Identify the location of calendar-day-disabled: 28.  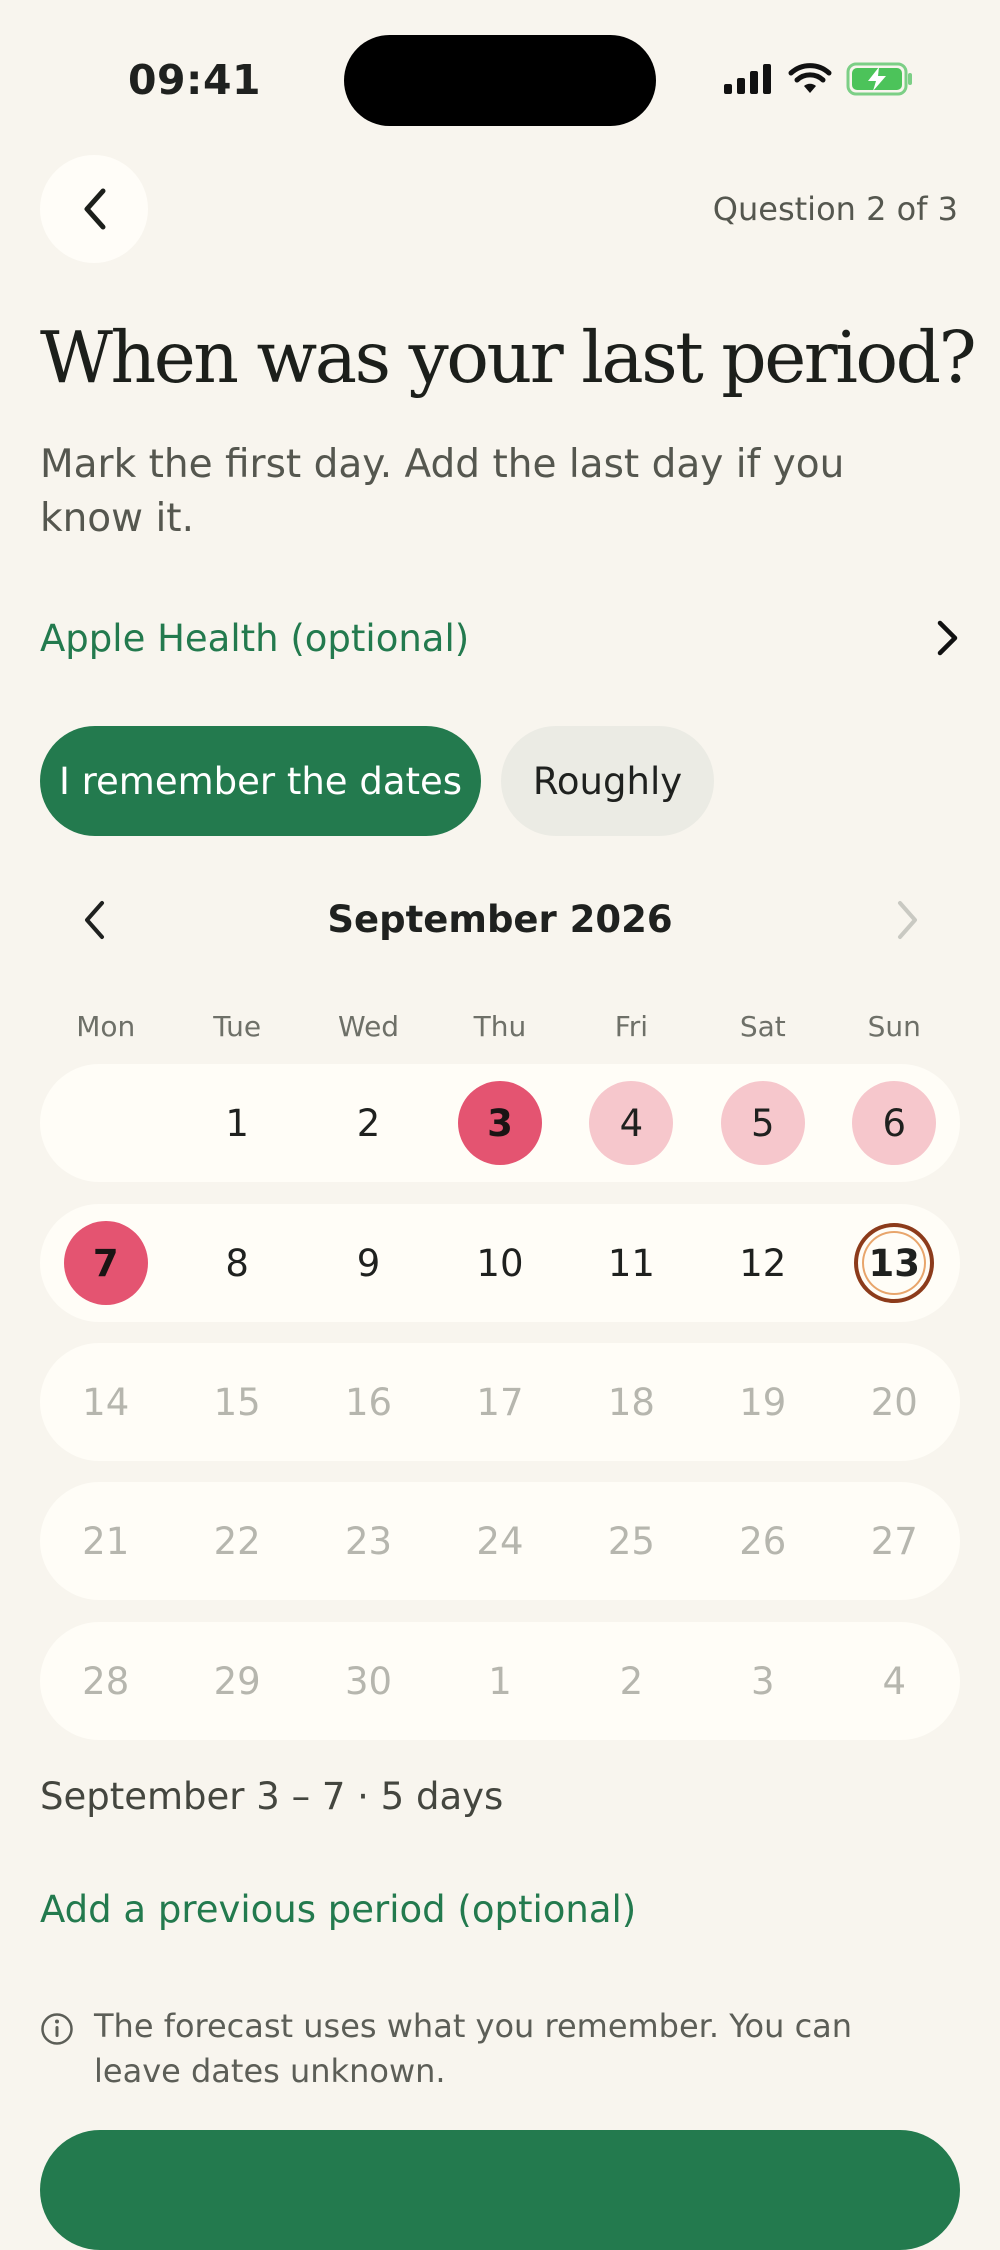
(106, 1681).